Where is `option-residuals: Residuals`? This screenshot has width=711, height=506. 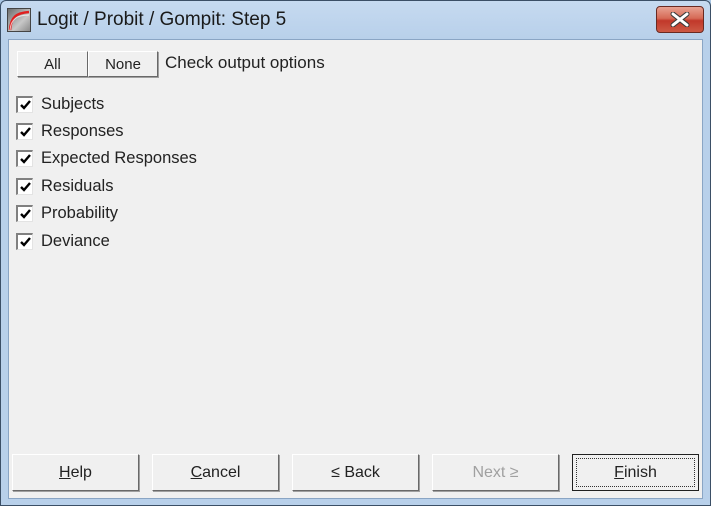 option-residuals: Residuals is located at coordinates (64, 186).